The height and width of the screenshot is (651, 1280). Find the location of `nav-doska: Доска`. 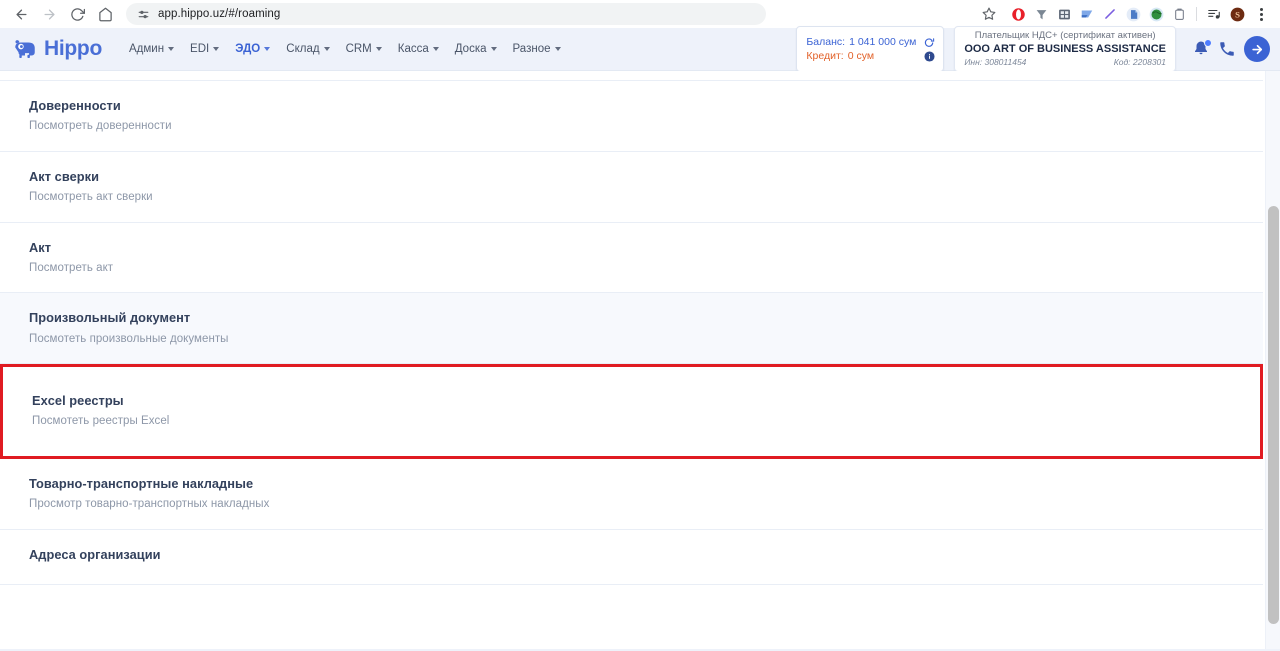

nav-doska: Доска is located at coordinates (476, 49).